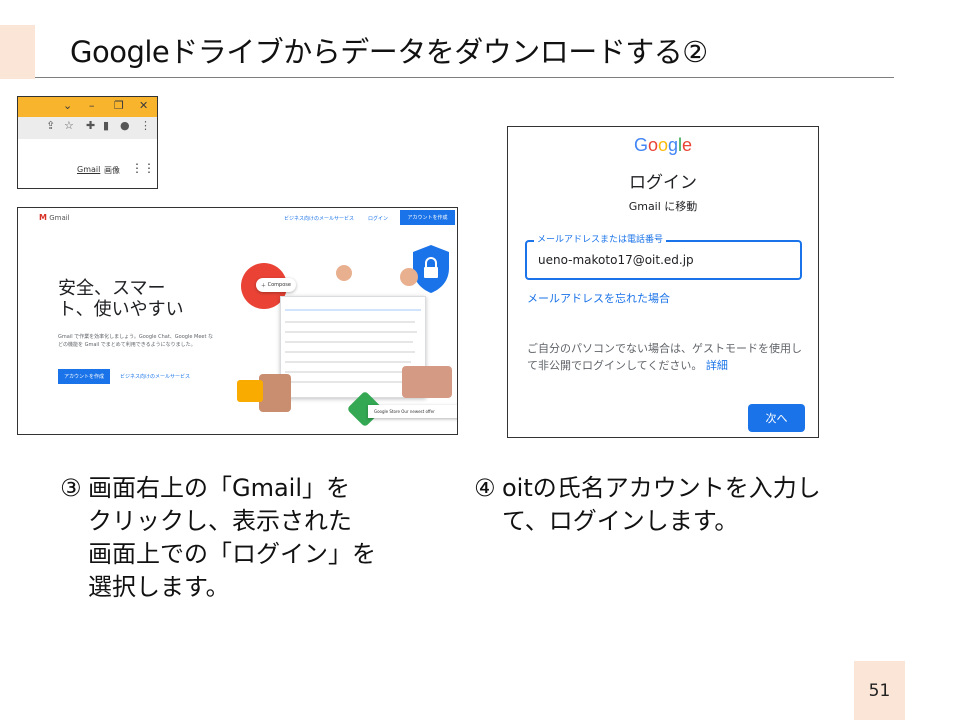 The height and width of the screenshot is (720, 960). I want to click on minimize-button: –, so click(92, 105).